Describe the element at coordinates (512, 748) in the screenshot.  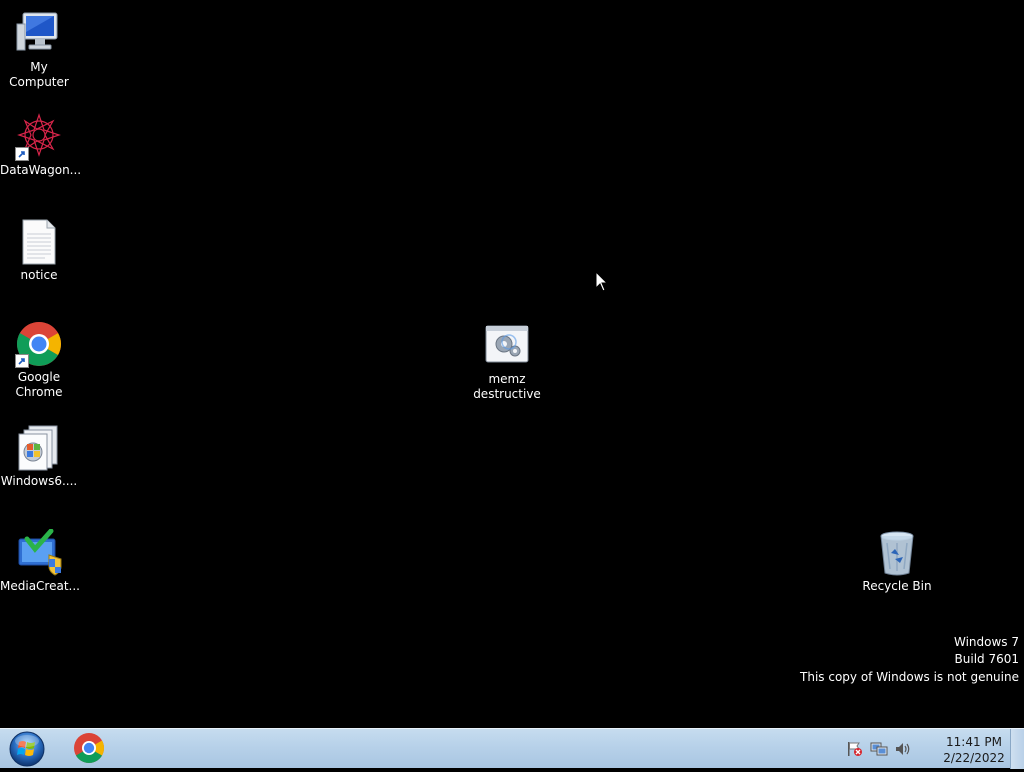
I see `taskbar: 11:41 PM 2/22/2022` at that location.